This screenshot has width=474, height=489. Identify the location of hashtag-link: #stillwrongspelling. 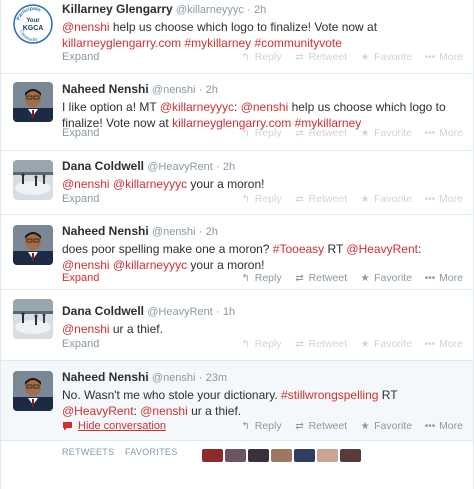
(329, 395).